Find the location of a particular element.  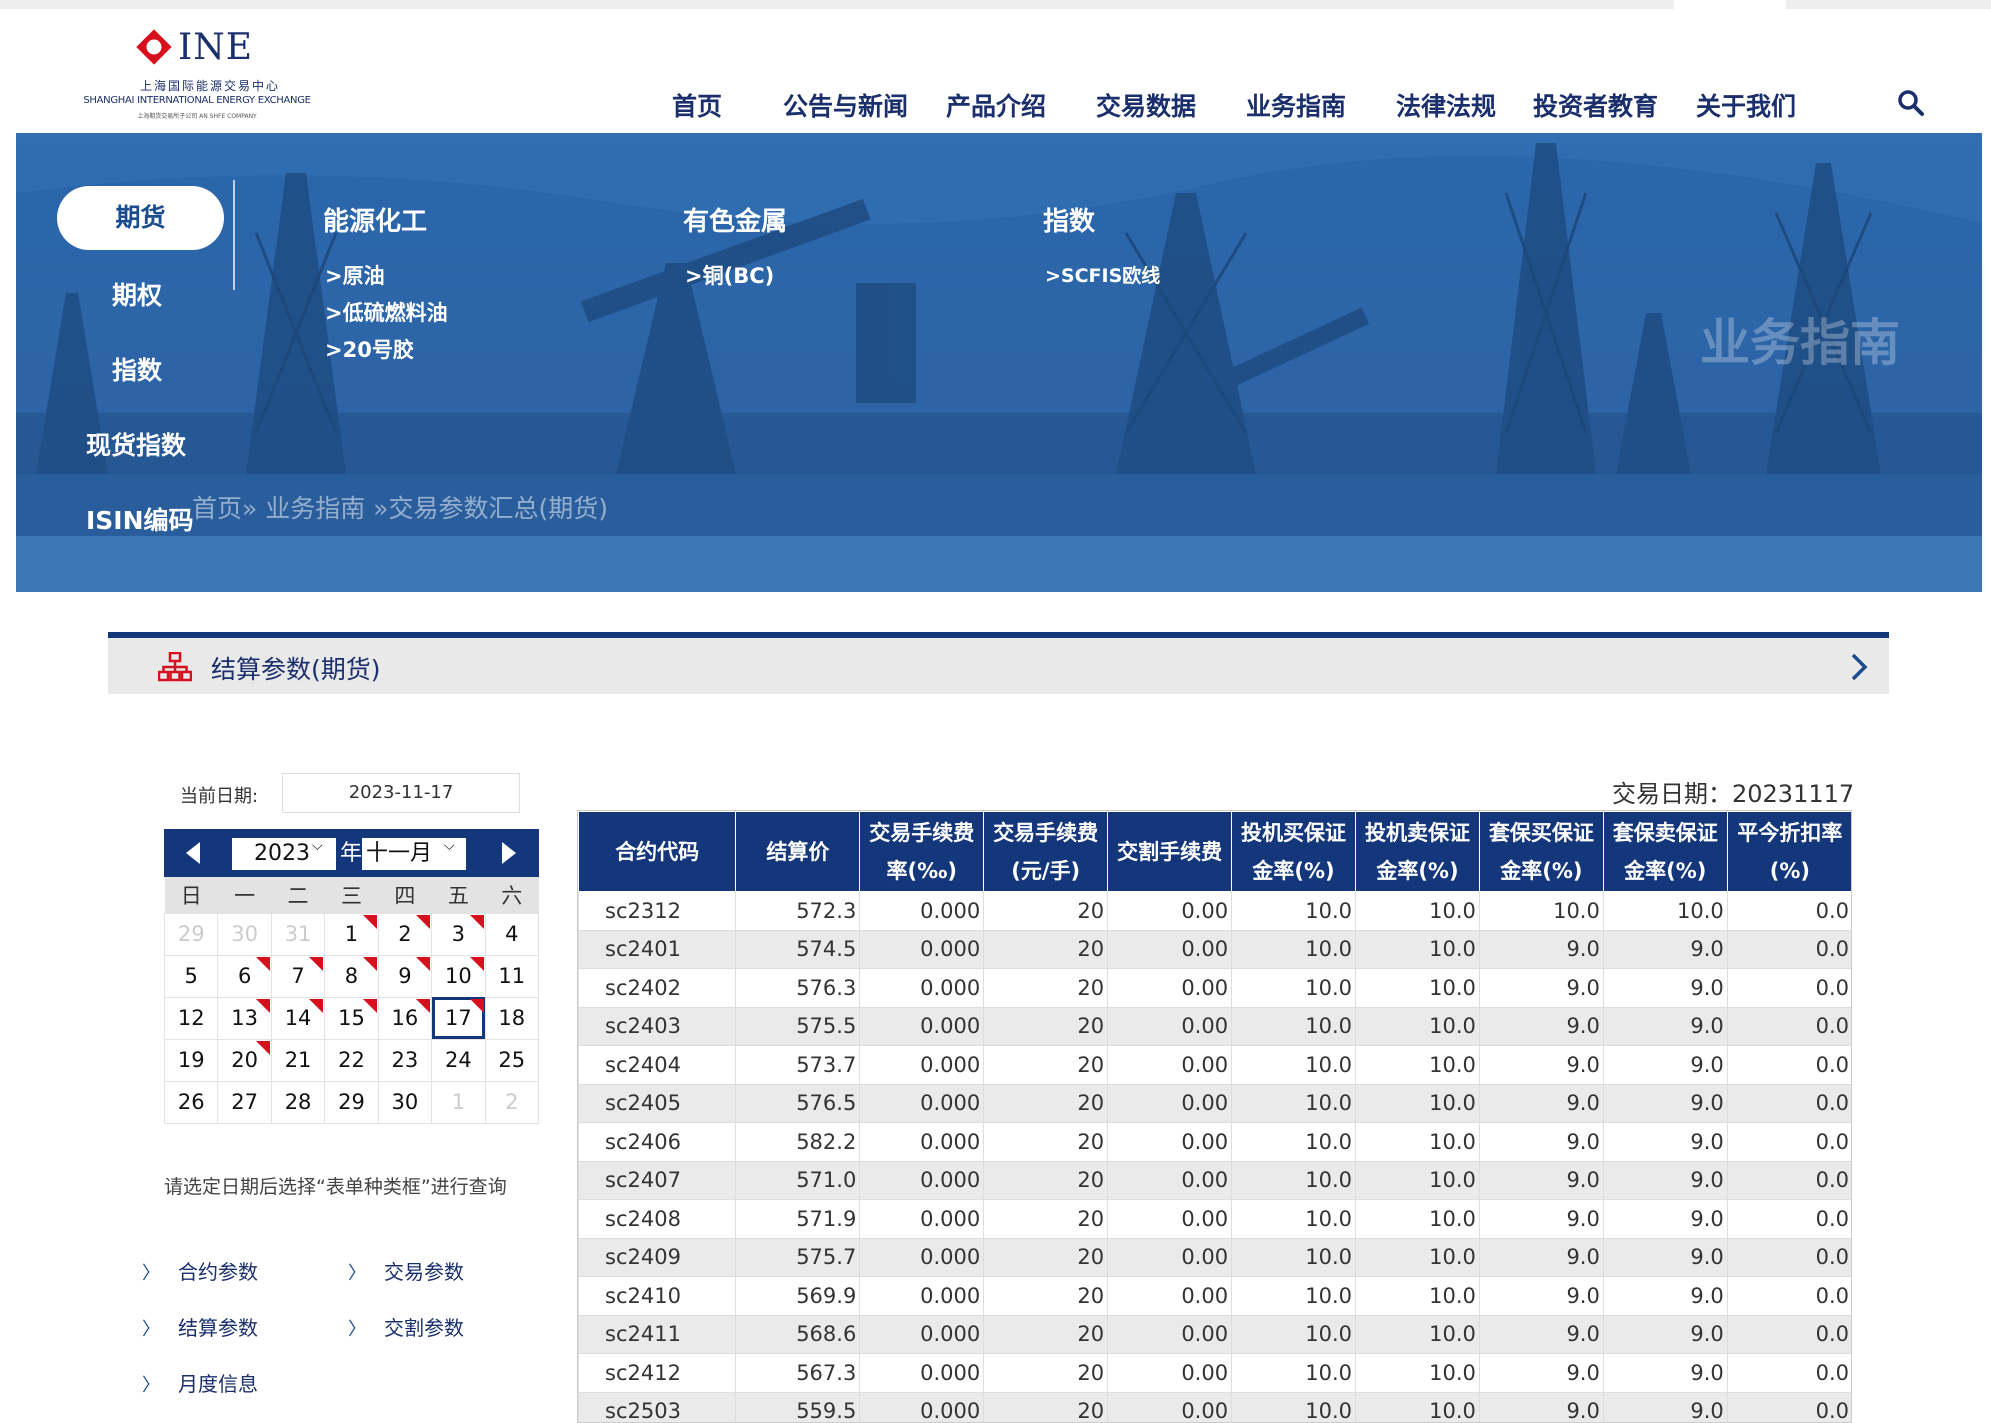

calendar-day: 13 is located at coordinates (244, 1018).